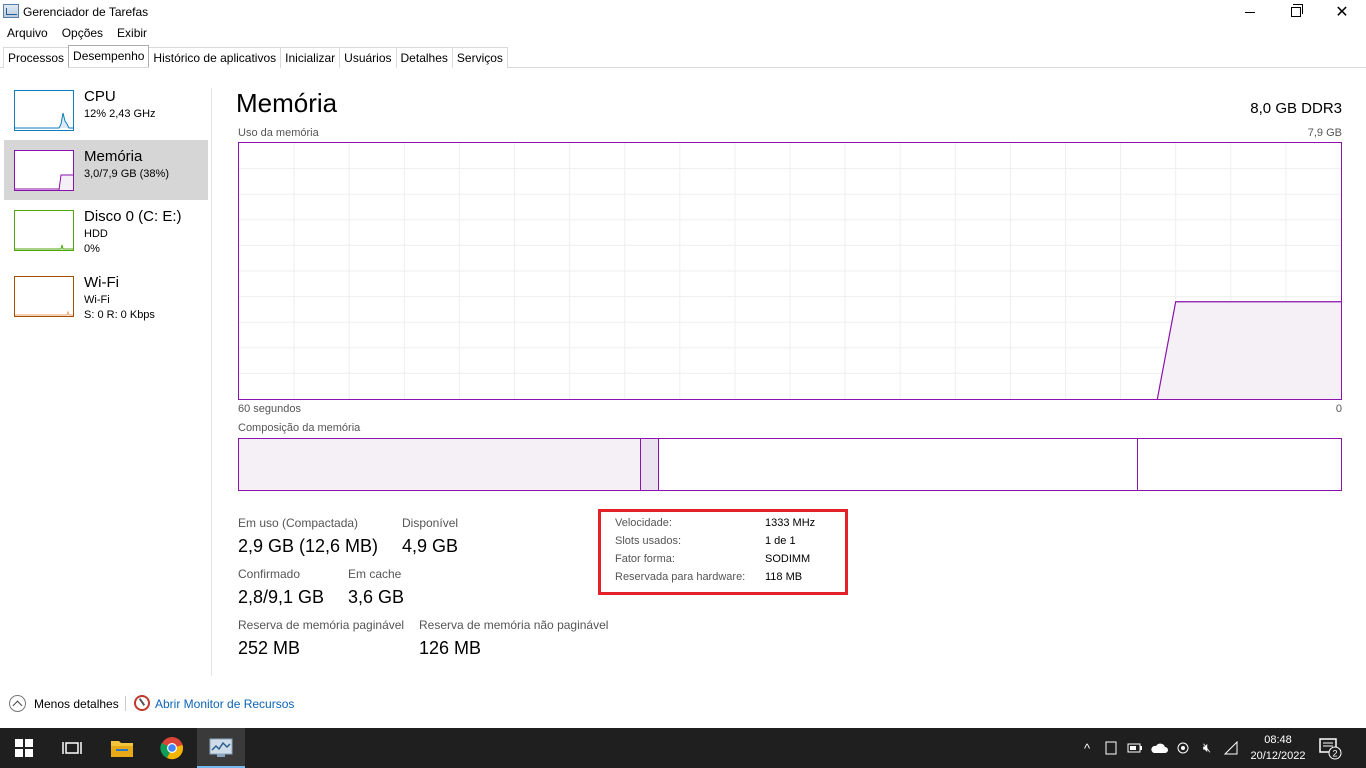  I want to click on time-axis-left: 60 segundos, so click(269, 409).